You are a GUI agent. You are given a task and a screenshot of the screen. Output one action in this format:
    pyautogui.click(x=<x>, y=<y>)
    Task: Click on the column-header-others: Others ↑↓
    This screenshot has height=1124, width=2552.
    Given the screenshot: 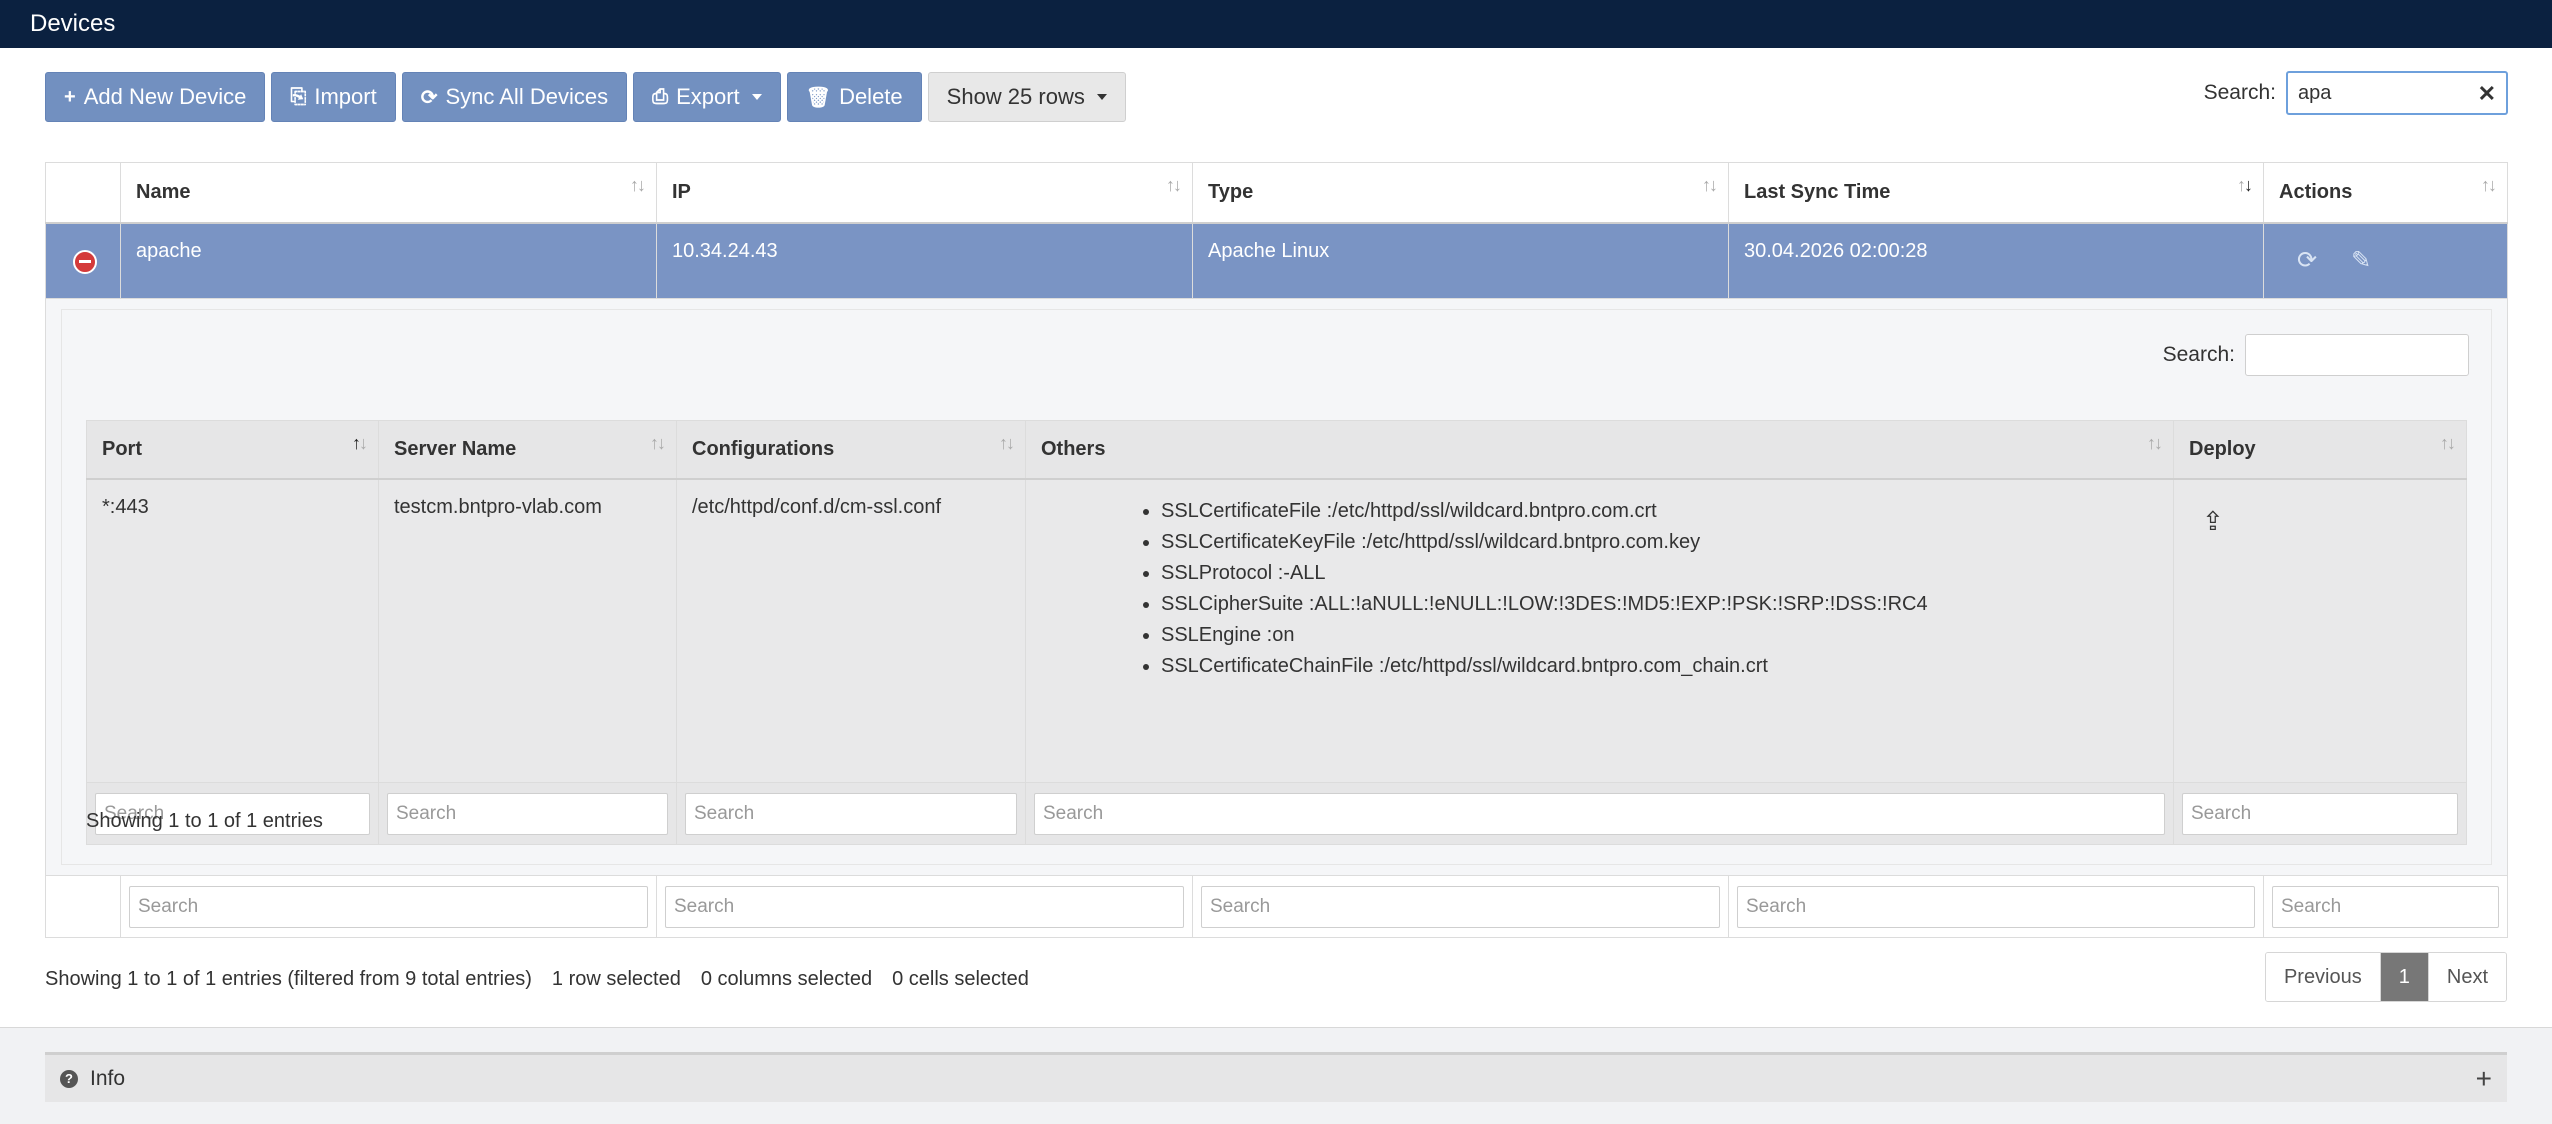 What is the action you would take?
    pyautogui.click(x=1599, y=450)
    